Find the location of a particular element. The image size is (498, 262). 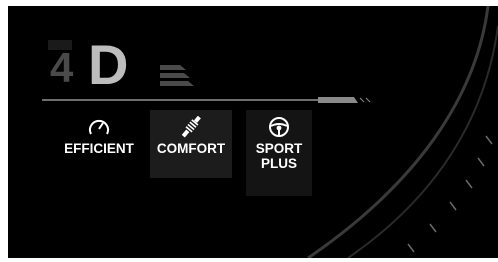

mode-label-efficient: EFFICIENT is located at coordinates (99, 148).